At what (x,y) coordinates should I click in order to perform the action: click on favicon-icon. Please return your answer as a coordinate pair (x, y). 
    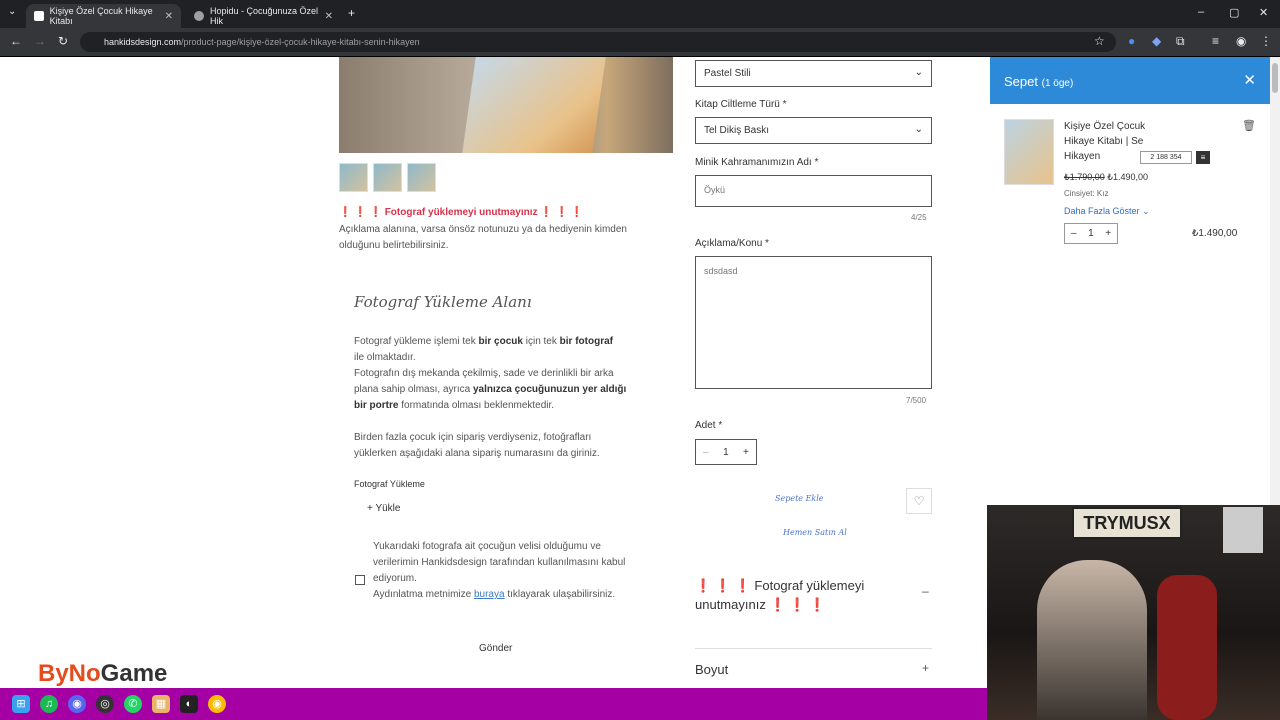
    Looking at the image, I should click on (39, 16).